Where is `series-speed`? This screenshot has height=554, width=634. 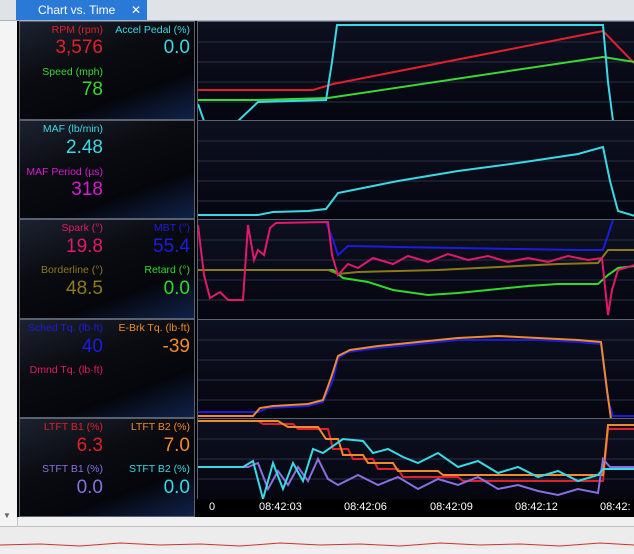
series-speed is located at coordinates (416, 78).